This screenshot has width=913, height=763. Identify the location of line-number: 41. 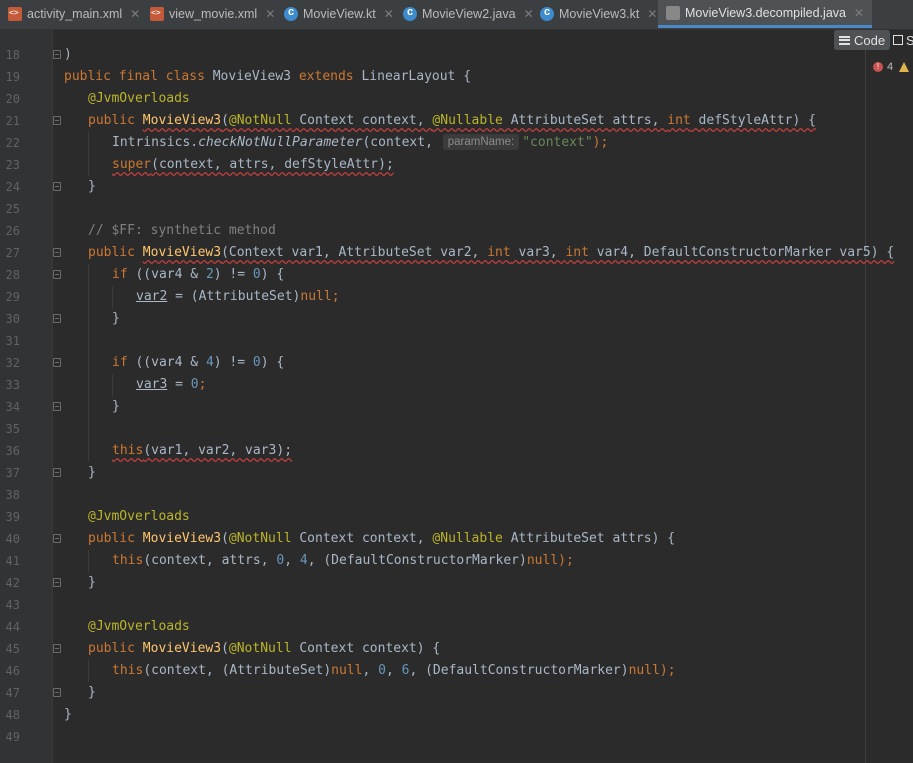
(12, 561).